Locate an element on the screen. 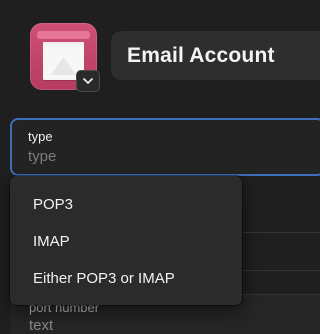 This screenshot has height=334, width=320. type-field-label: type is located at coordinates (40, 136).